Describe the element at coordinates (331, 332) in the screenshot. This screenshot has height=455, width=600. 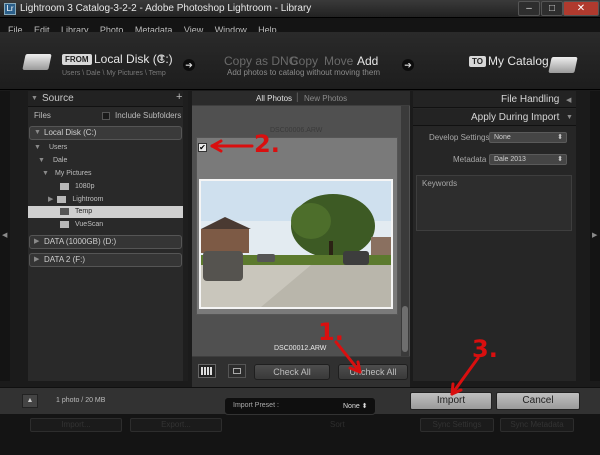
I see `annotation-label-1: 1.` at that location.